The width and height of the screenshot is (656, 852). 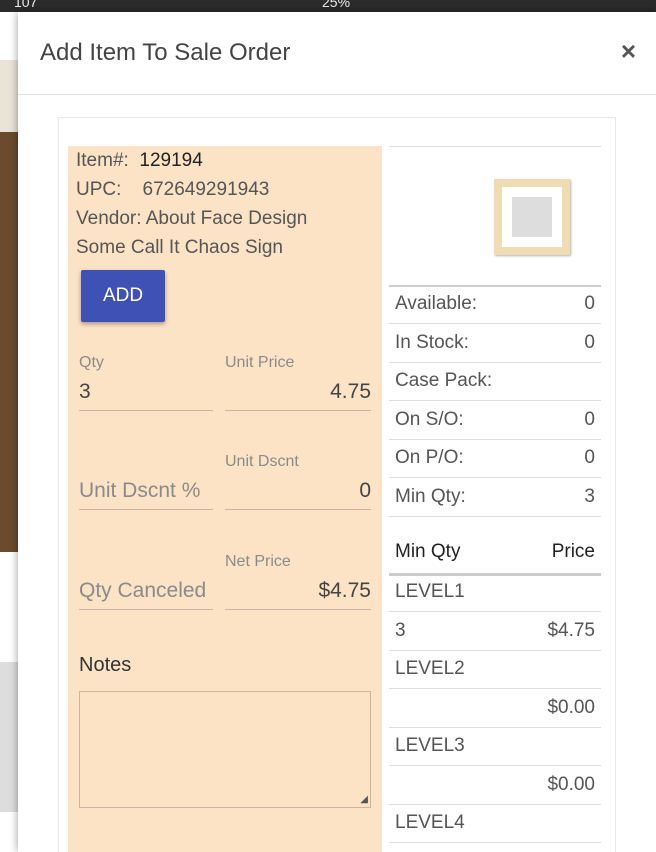 I want to click on stat-row: In Stock: 0, so click(x=495, y=343).